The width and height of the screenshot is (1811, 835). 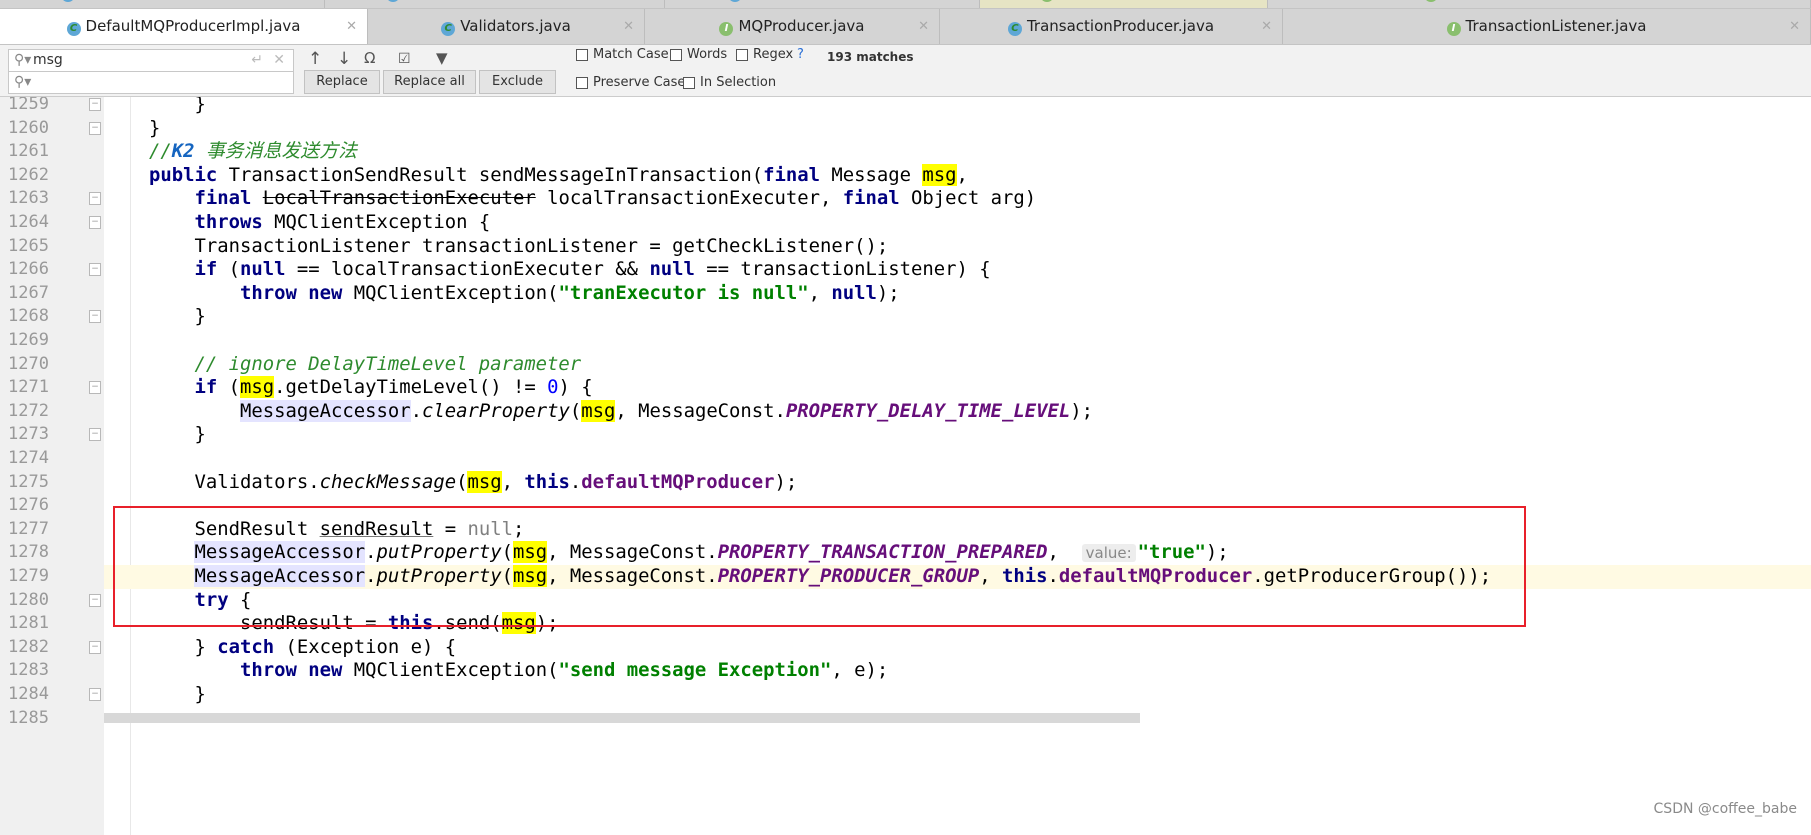 What do you see at coordinates (151, 82) in the screenshot?
I see `replace-input: ⚲▾` at bounding box center [151, 82].